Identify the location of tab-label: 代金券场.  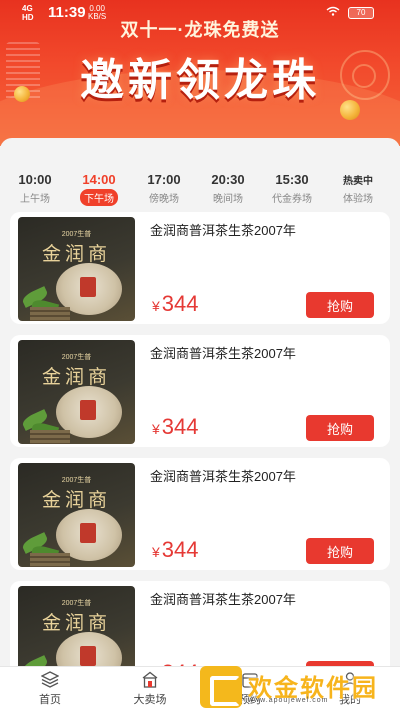
(292, 199).